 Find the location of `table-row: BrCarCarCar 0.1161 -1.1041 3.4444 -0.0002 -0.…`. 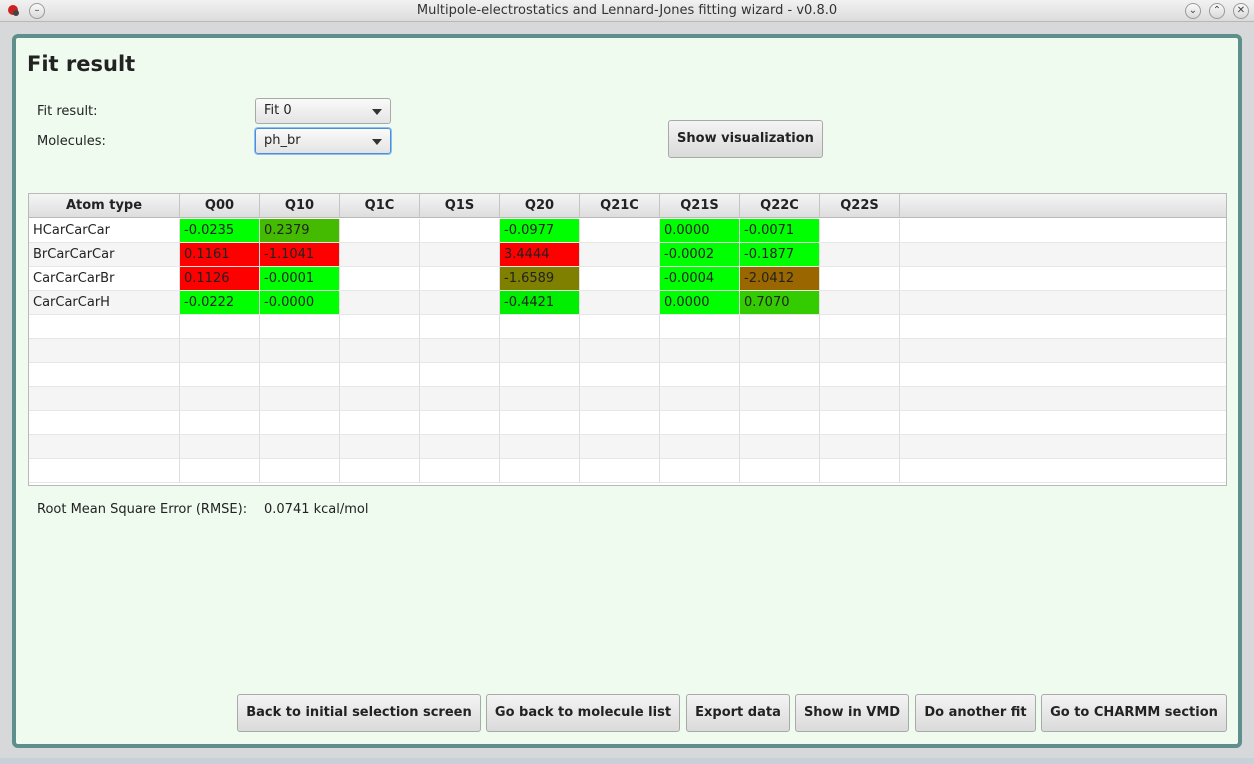

table-row: BrCarCarCar 0.1161 -1.1041 3.4444 -0.0002 -0.… is located at coordinates (627, 255).